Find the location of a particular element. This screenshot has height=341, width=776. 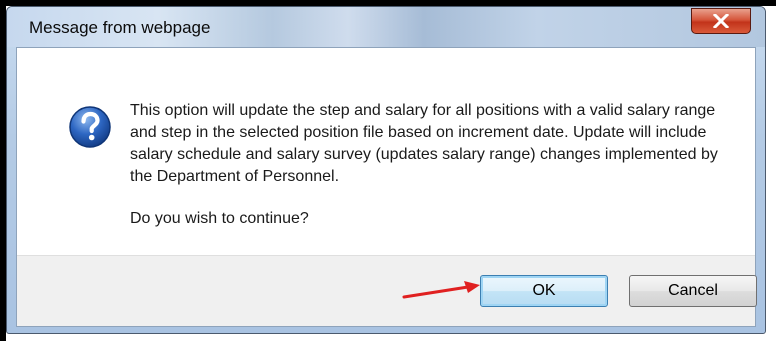

dialog-title: Message from webpage is located at coordinates (120, 27).